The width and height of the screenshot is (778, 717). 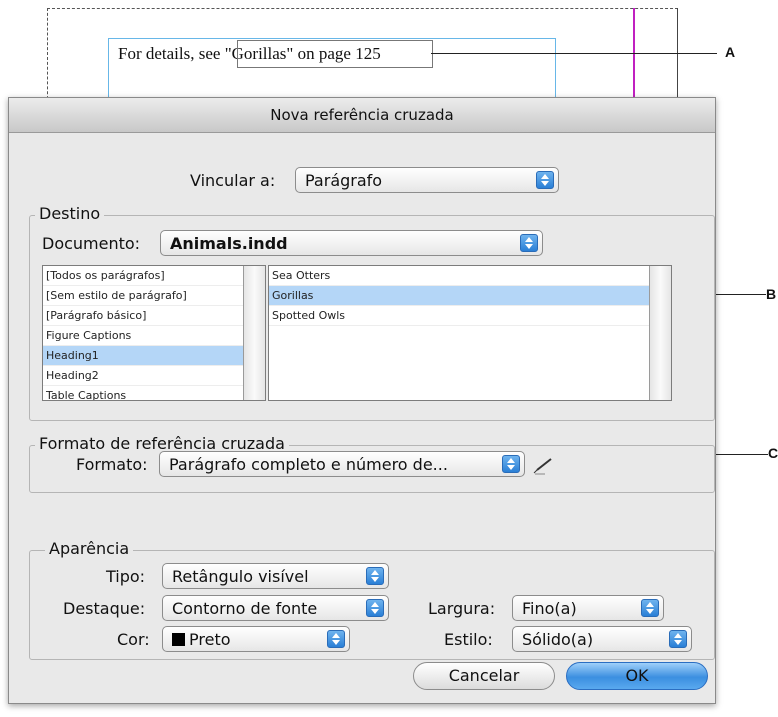 I want to click on list-item: [Sem estilo de parágrafo], so click(x=143, y=296).